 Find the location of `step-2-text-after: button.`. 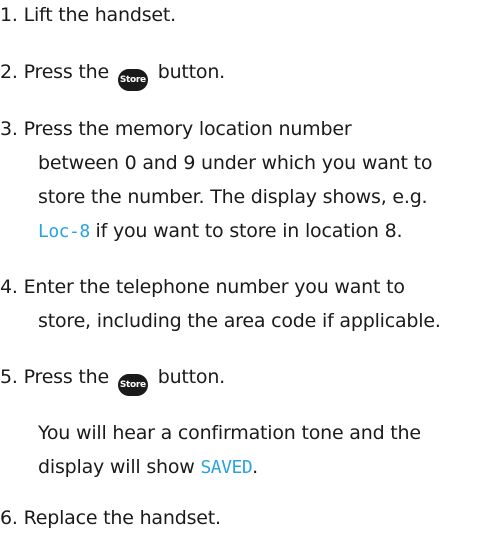

step-2-text-after: button. is located at coordinates (191, 72).